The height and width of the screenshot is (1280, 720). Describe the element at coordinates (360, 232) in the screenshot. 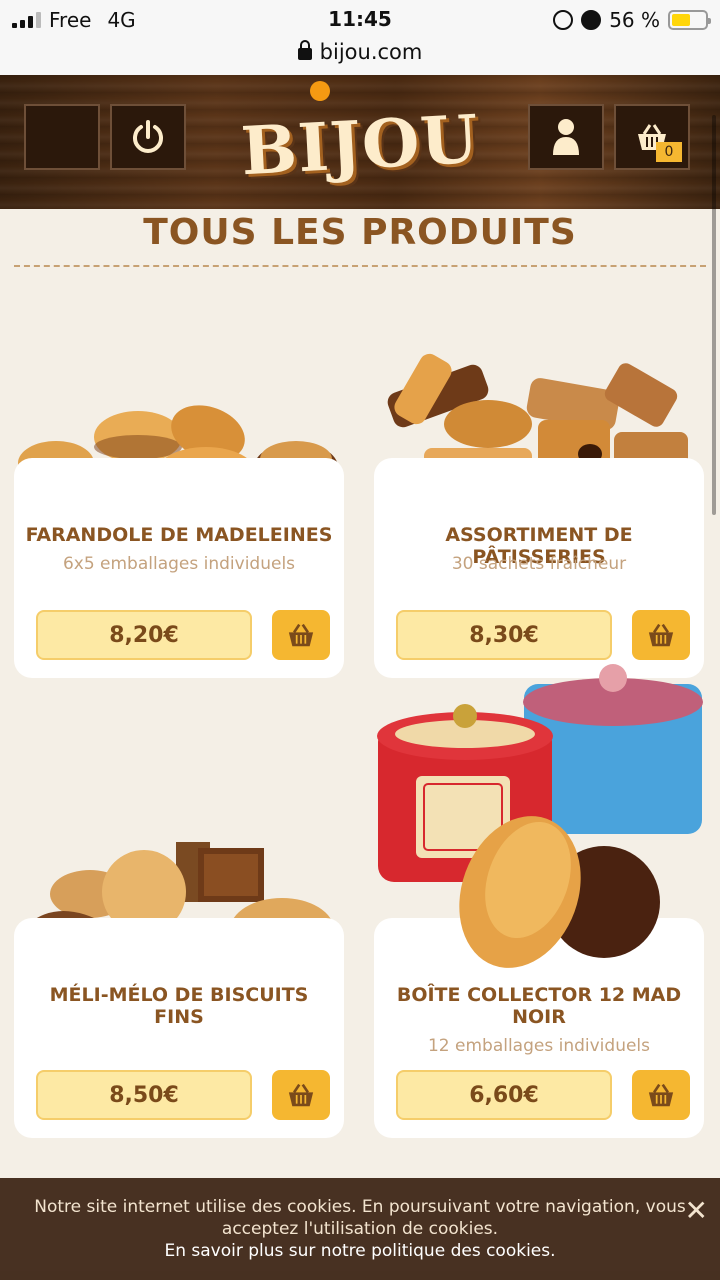

I see `page-title: TOUS LES PRODUITS` at that location.